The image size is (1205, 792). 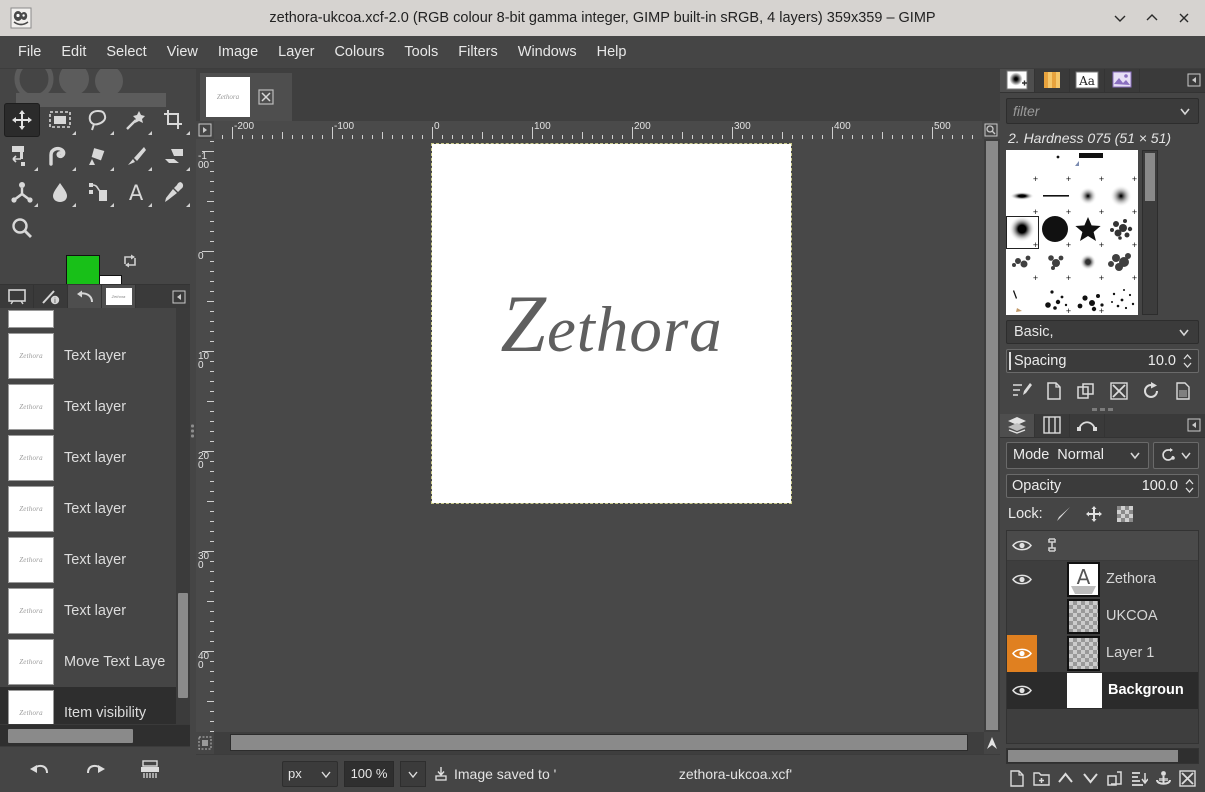 I want to click on lower-layer-button, so click(x=1090, y=778).